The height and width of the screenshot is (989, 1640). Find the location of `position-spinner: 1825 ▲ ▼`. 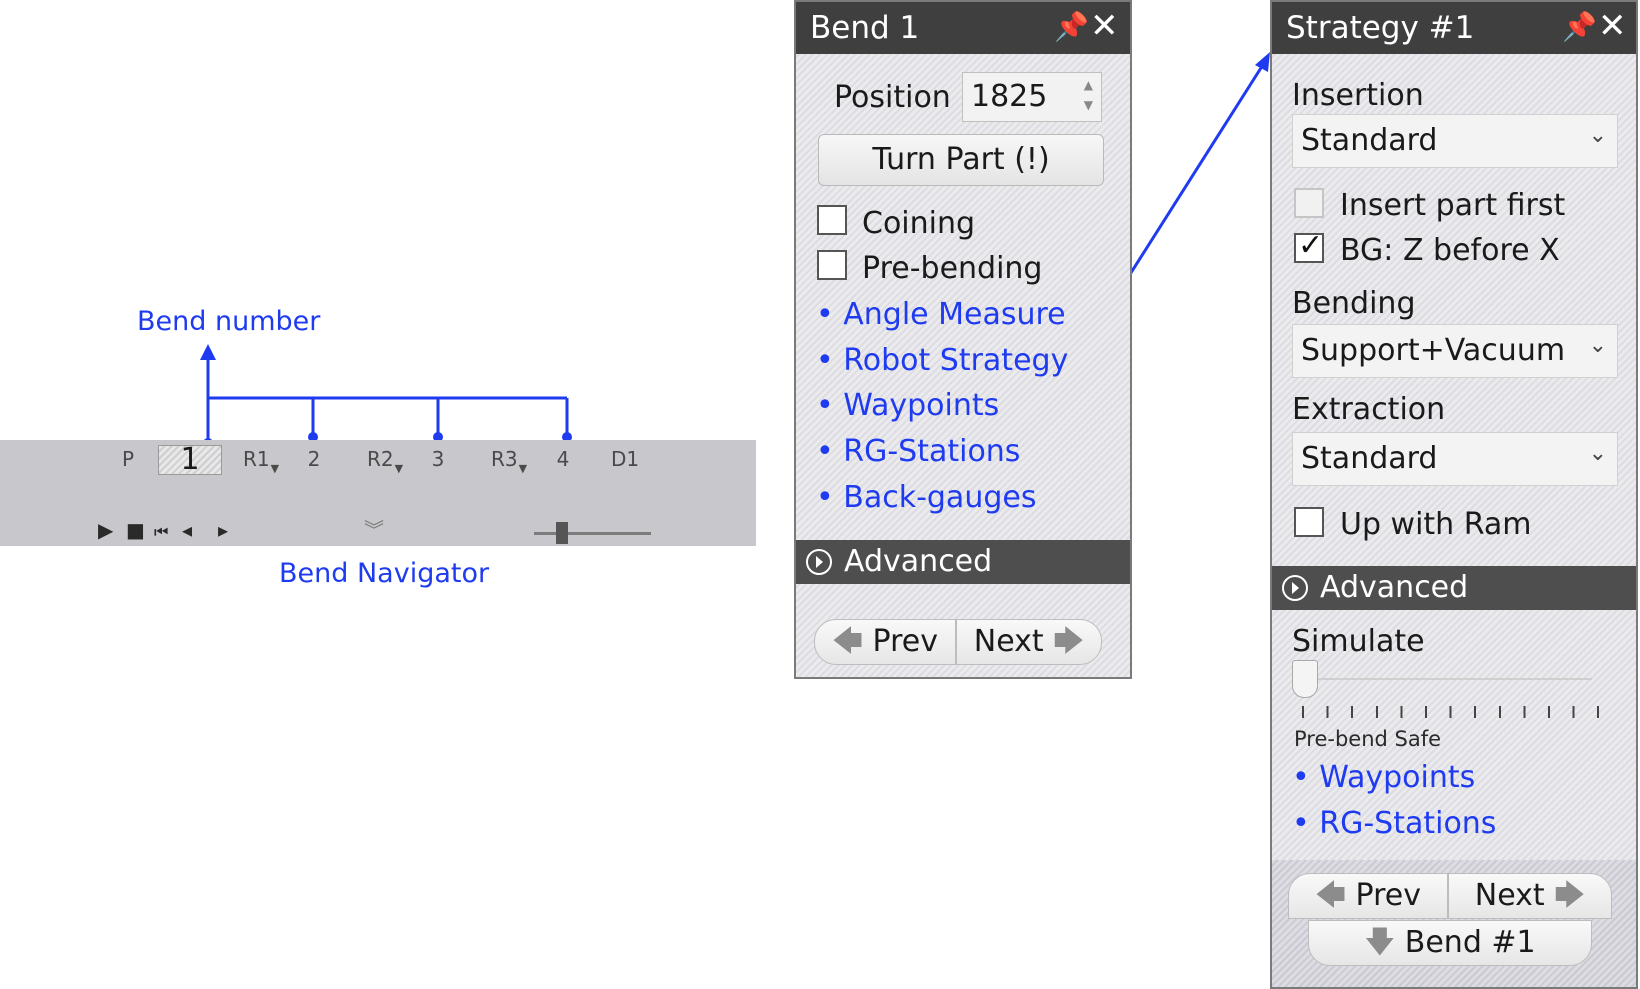

position-spinner: 1825 ▲ ▼ is located at coordinates (1032, 97).